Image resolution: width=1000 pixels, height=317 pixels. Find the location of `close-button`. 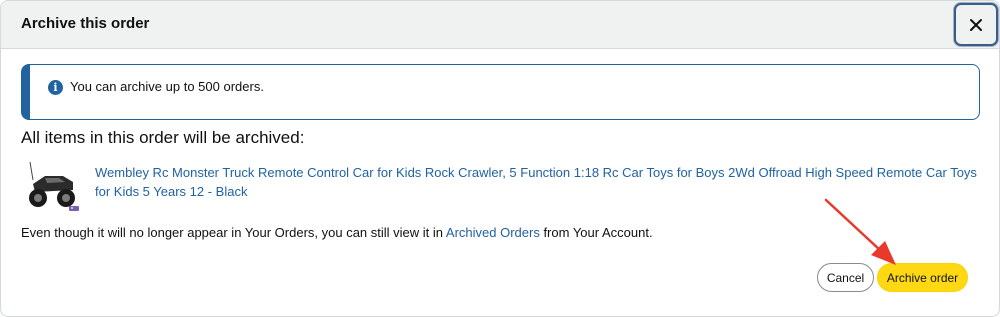

close-button is located at coordinates (976, 24).